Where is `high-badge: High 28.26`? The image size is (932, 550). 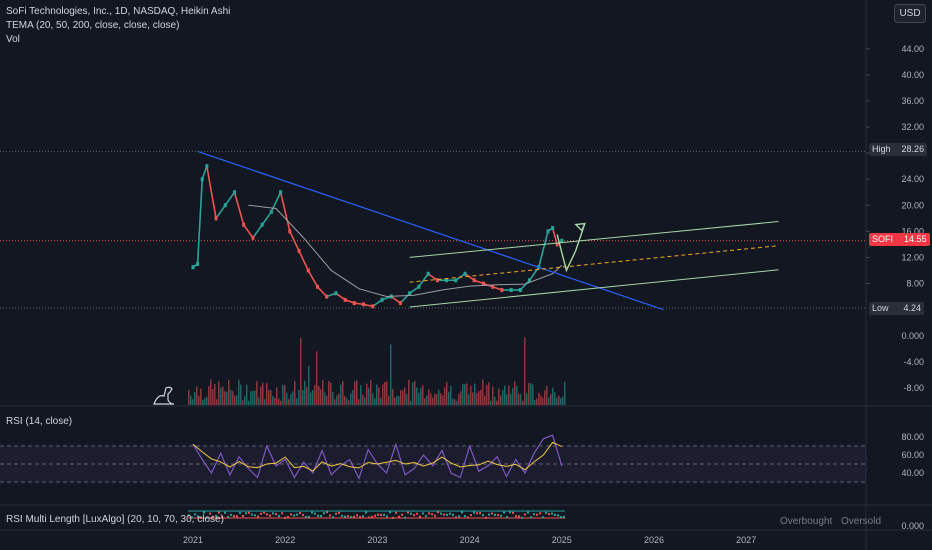
high-badge: High 28.26 is located at coordinates (898, 149).